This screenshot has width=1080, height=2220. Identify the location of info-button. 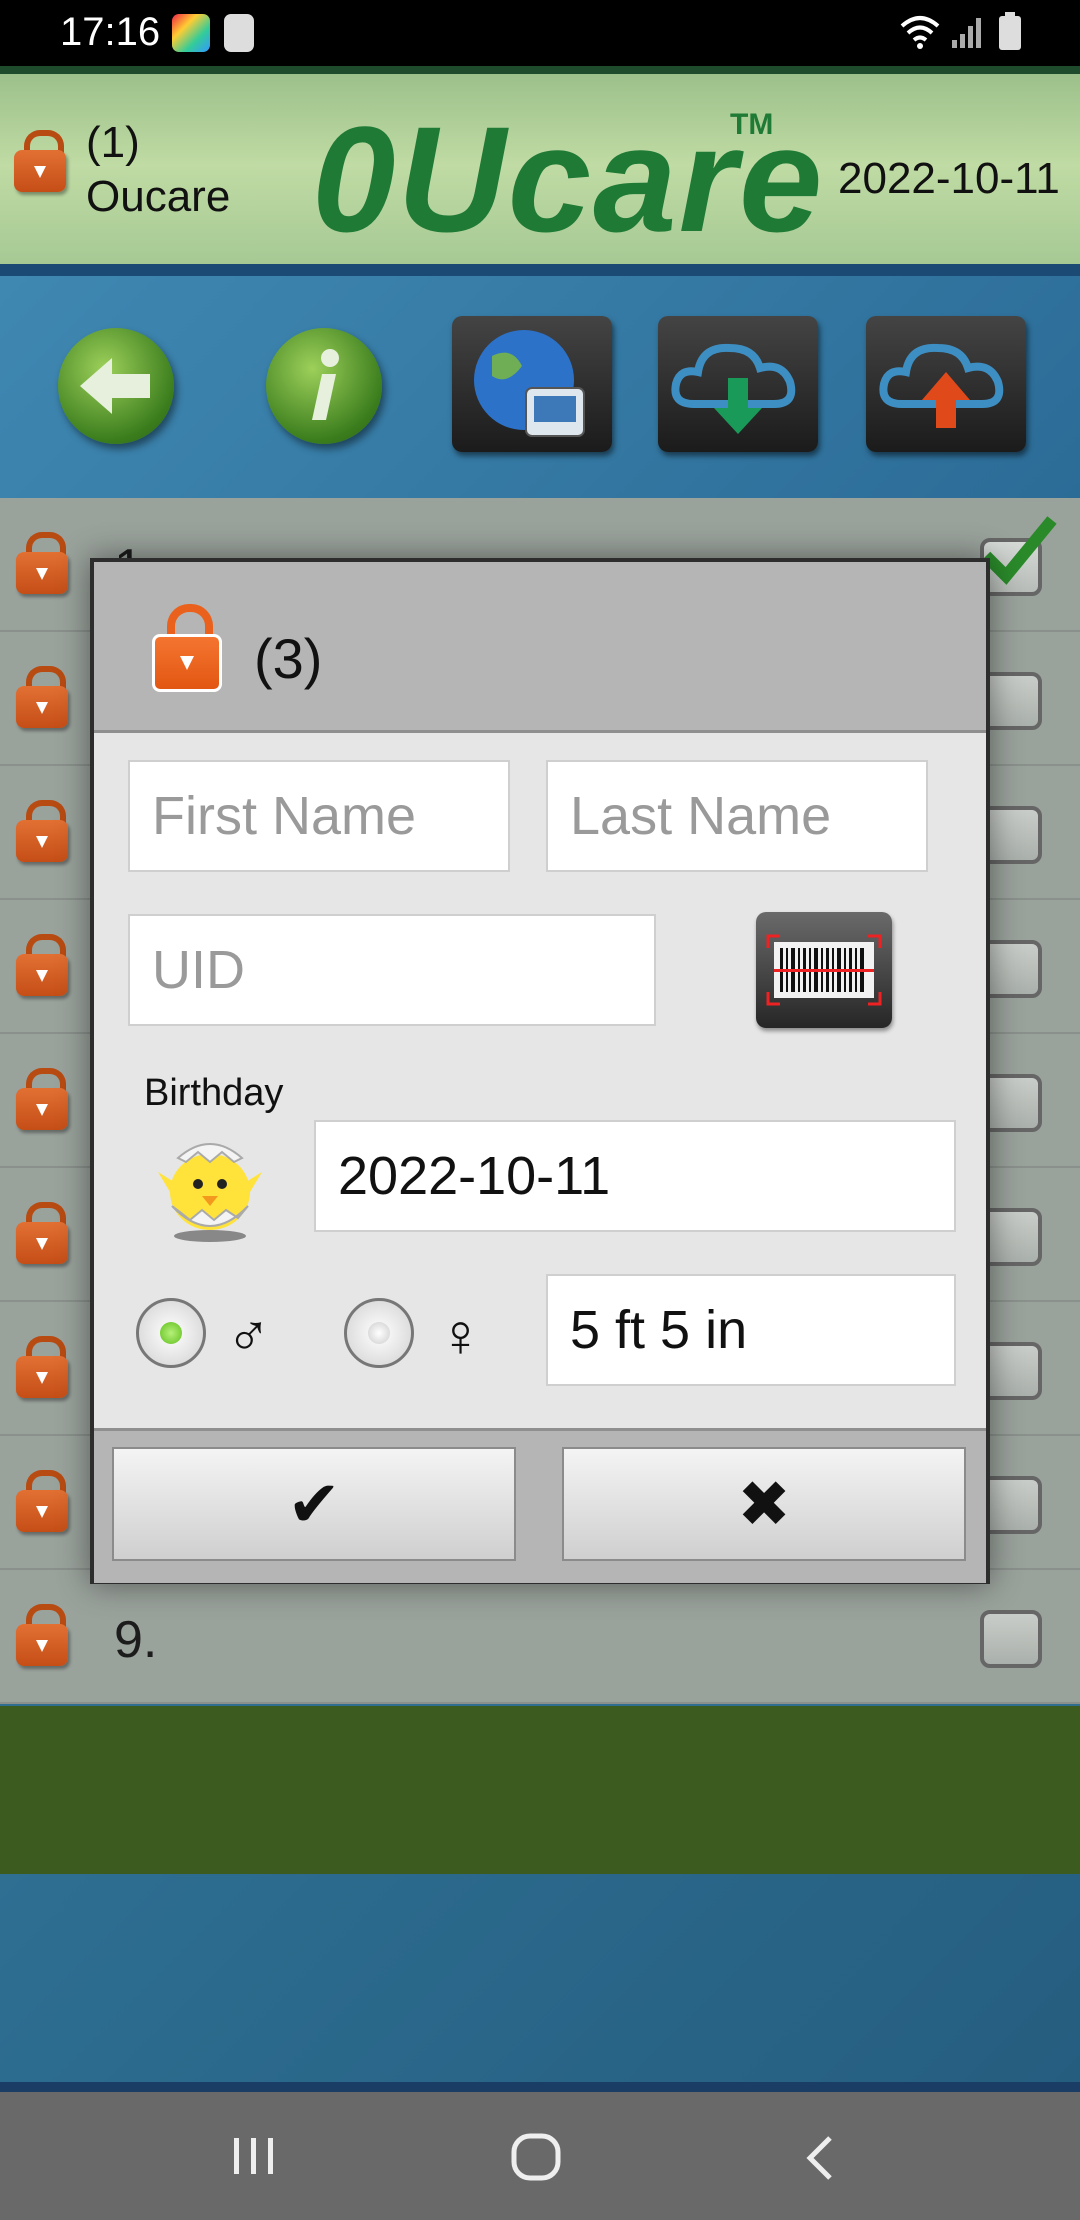
(324, 386).